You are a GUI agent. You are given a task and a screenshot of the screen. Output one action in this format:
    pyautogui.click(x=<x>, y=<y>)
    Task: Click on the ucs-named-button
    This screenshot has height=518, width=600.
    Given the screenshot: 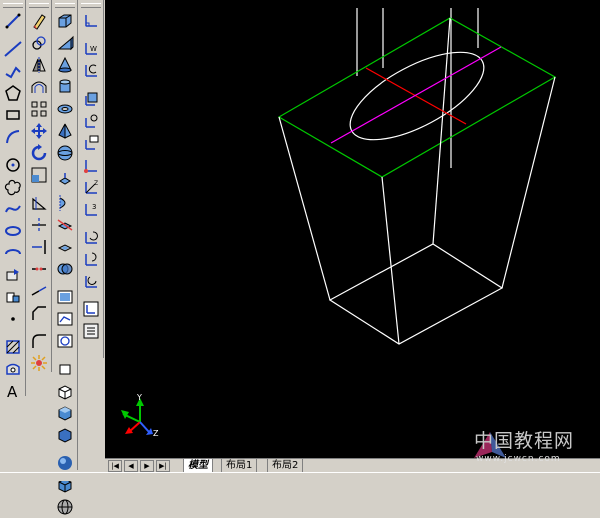 What is the action you would take?
    pyautogui.click(x=91, y=331)
    